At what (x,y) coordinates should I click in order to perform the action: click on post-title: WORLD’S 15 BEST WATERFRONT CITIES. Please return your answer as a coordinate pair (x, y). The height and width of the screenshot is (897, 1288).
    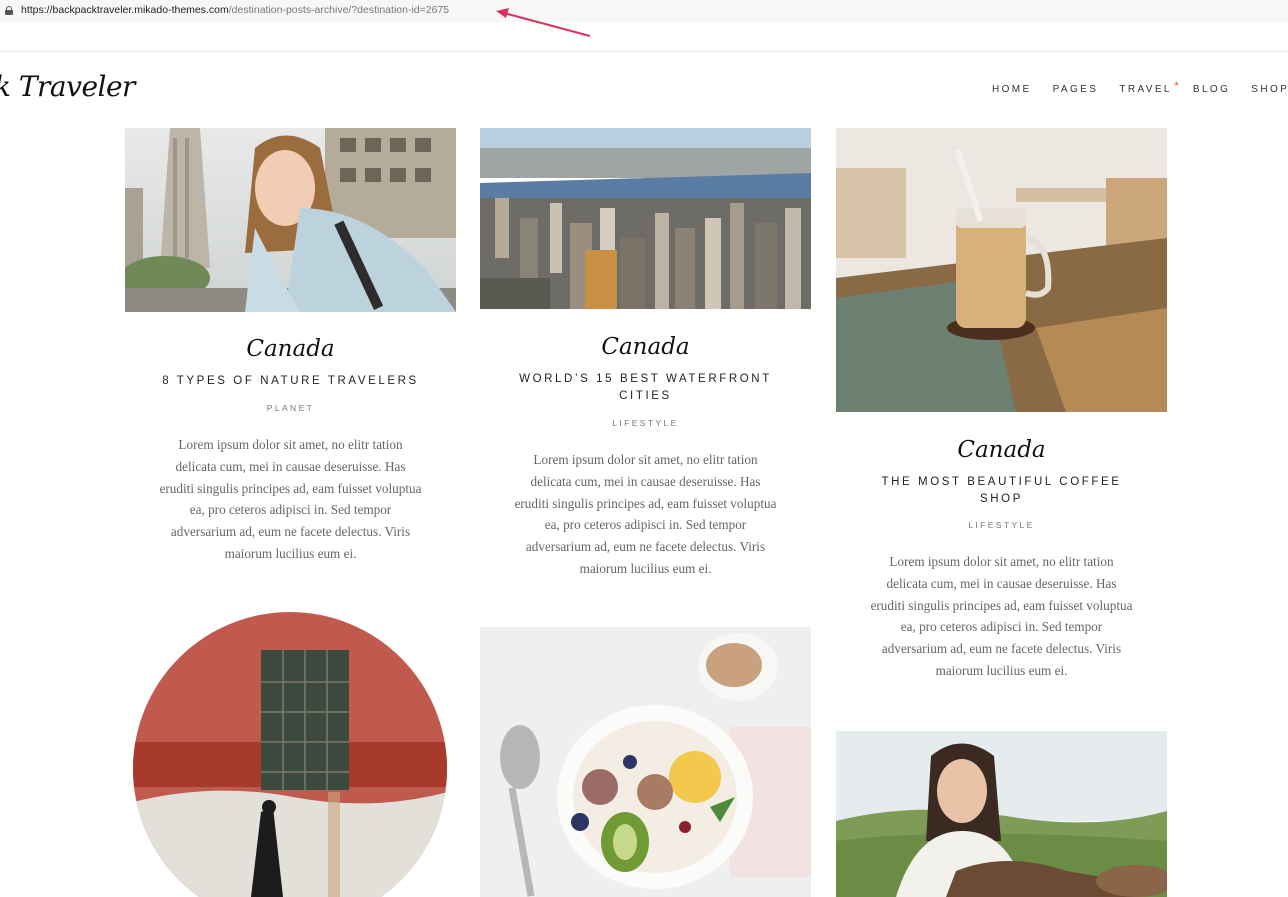
    Looking at the image, I should click on (645, 388).